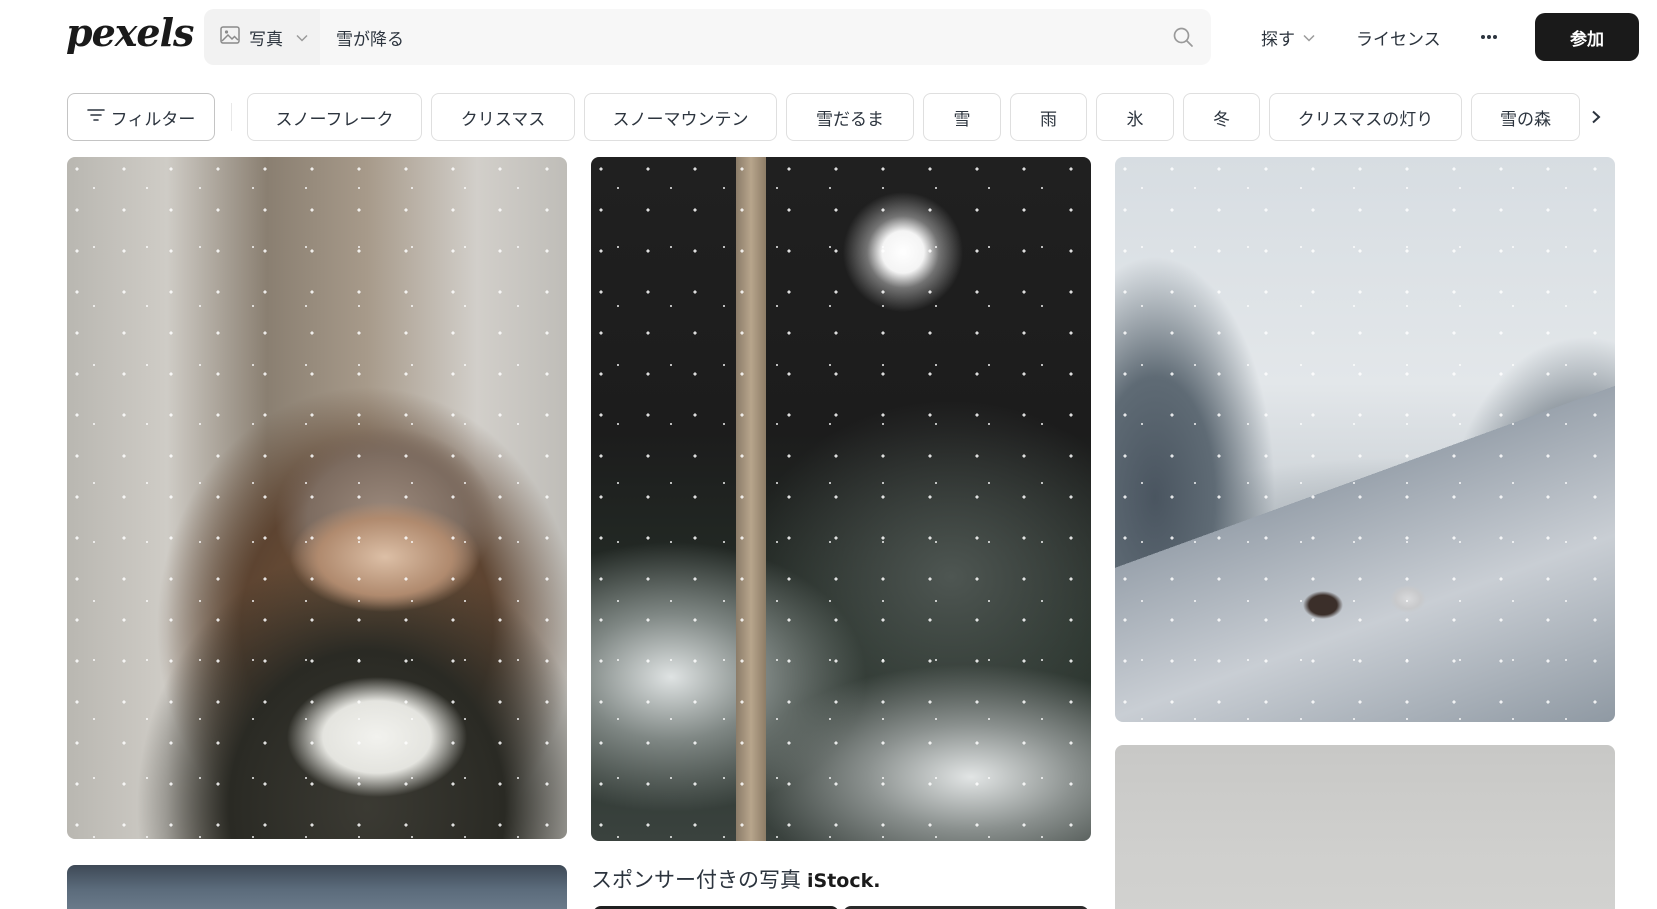  Describe the element at coordinates (1365, 827) in the screenshot. I see `photo-grey-sky` at that location.